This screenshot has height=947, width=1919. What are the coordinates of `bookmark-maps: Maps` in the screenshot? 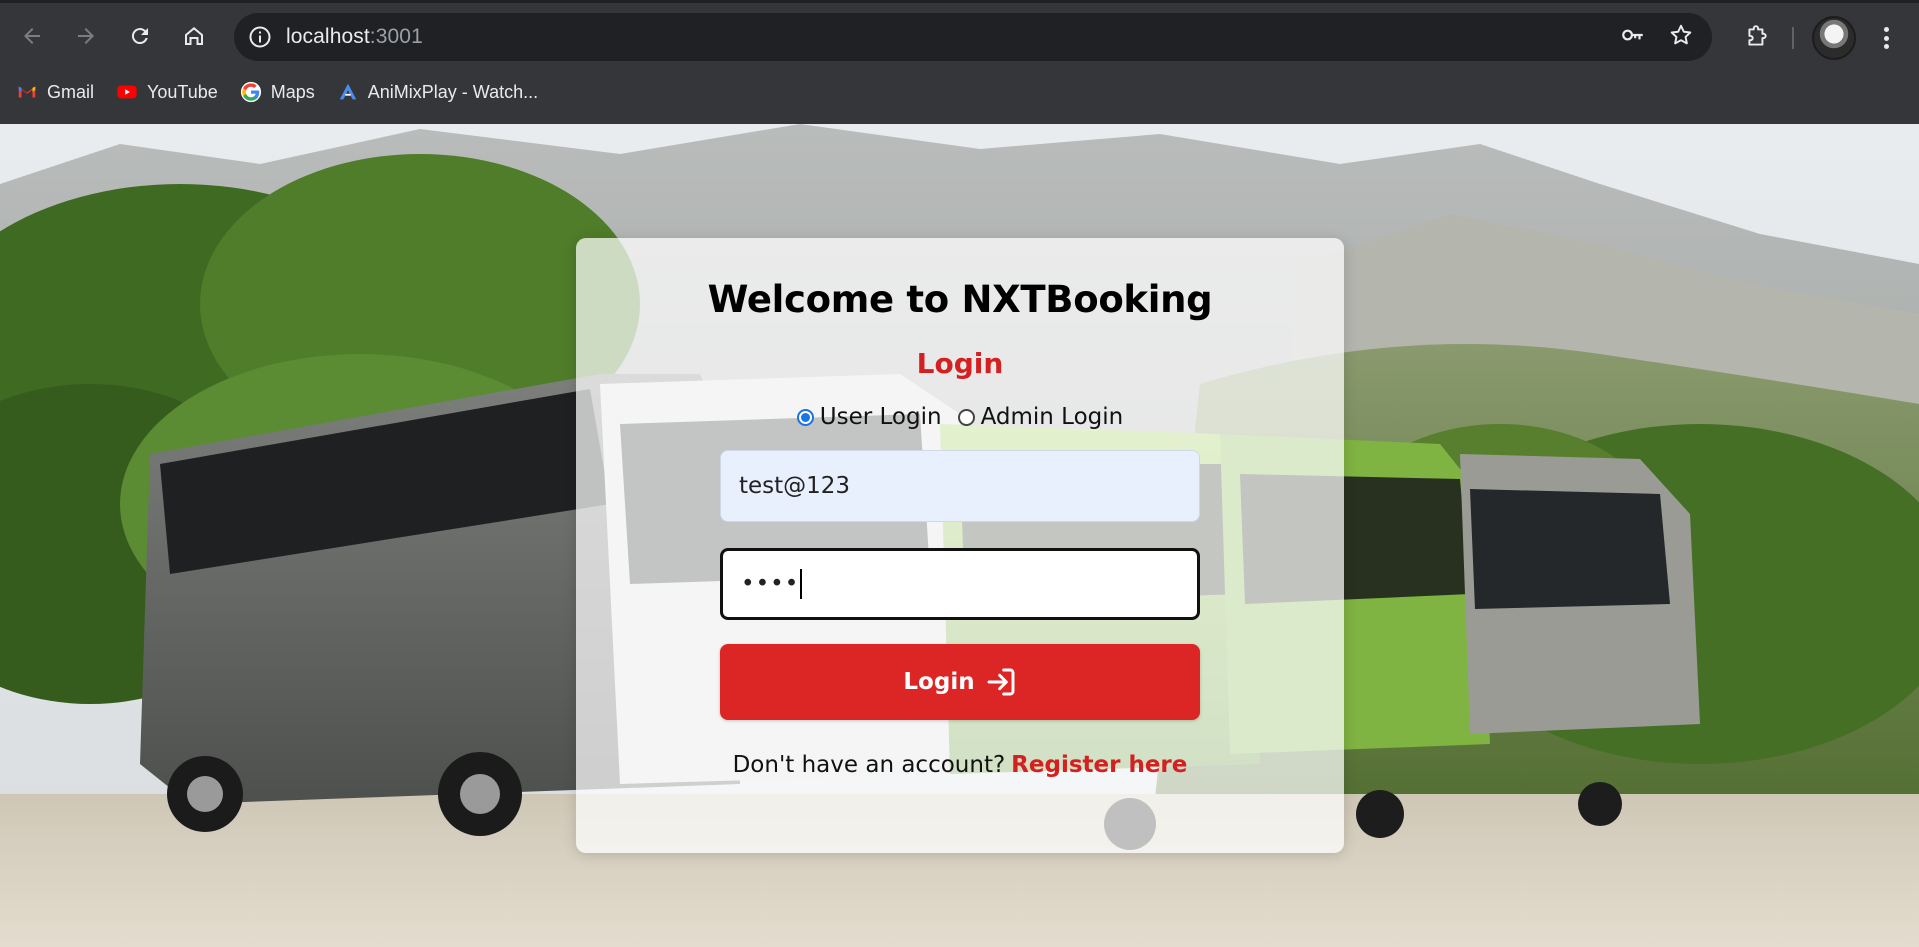 It's located at (277, 92).